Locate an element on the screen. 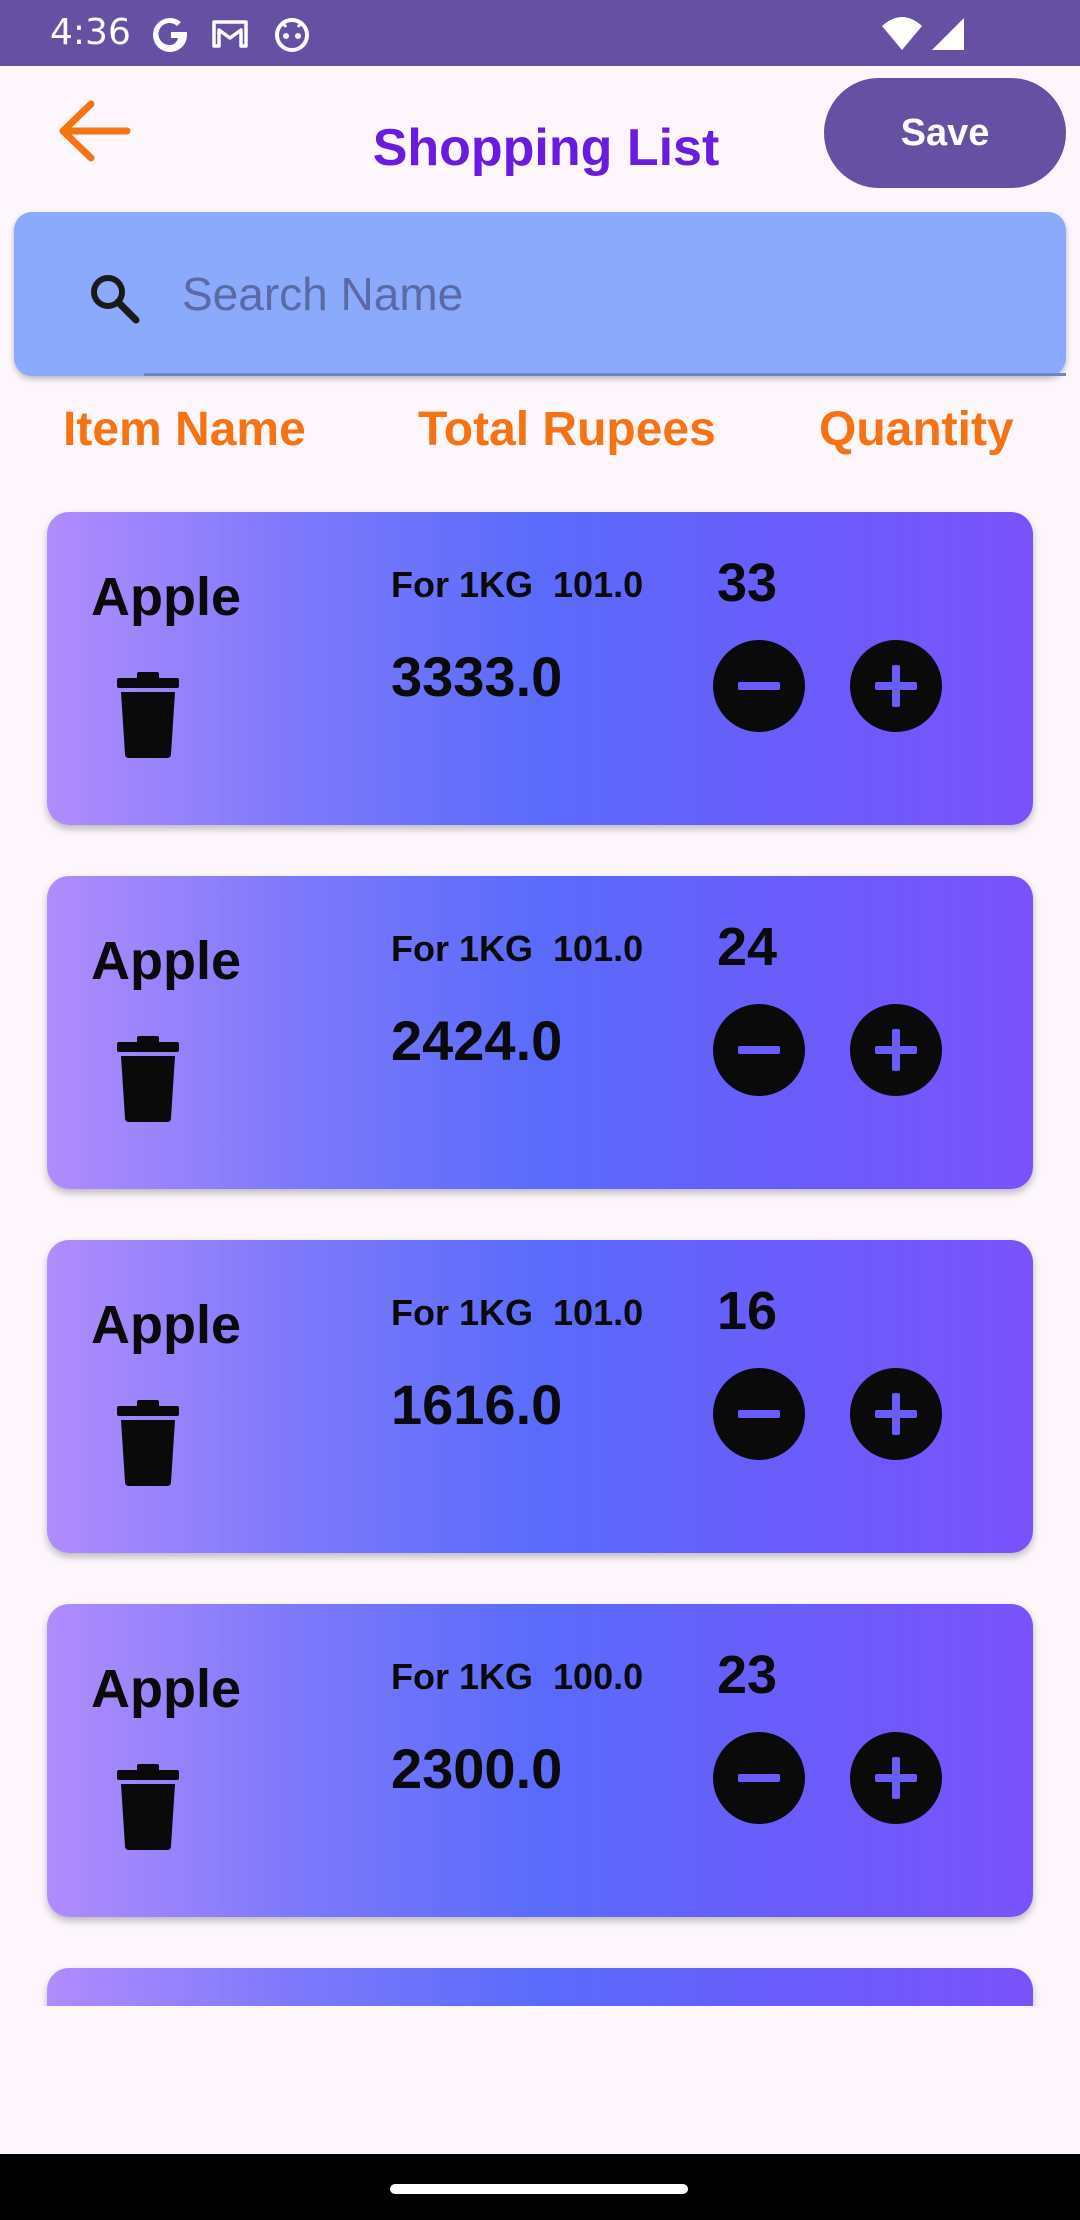  android-debug-icon is located at coordinates (292, 35).